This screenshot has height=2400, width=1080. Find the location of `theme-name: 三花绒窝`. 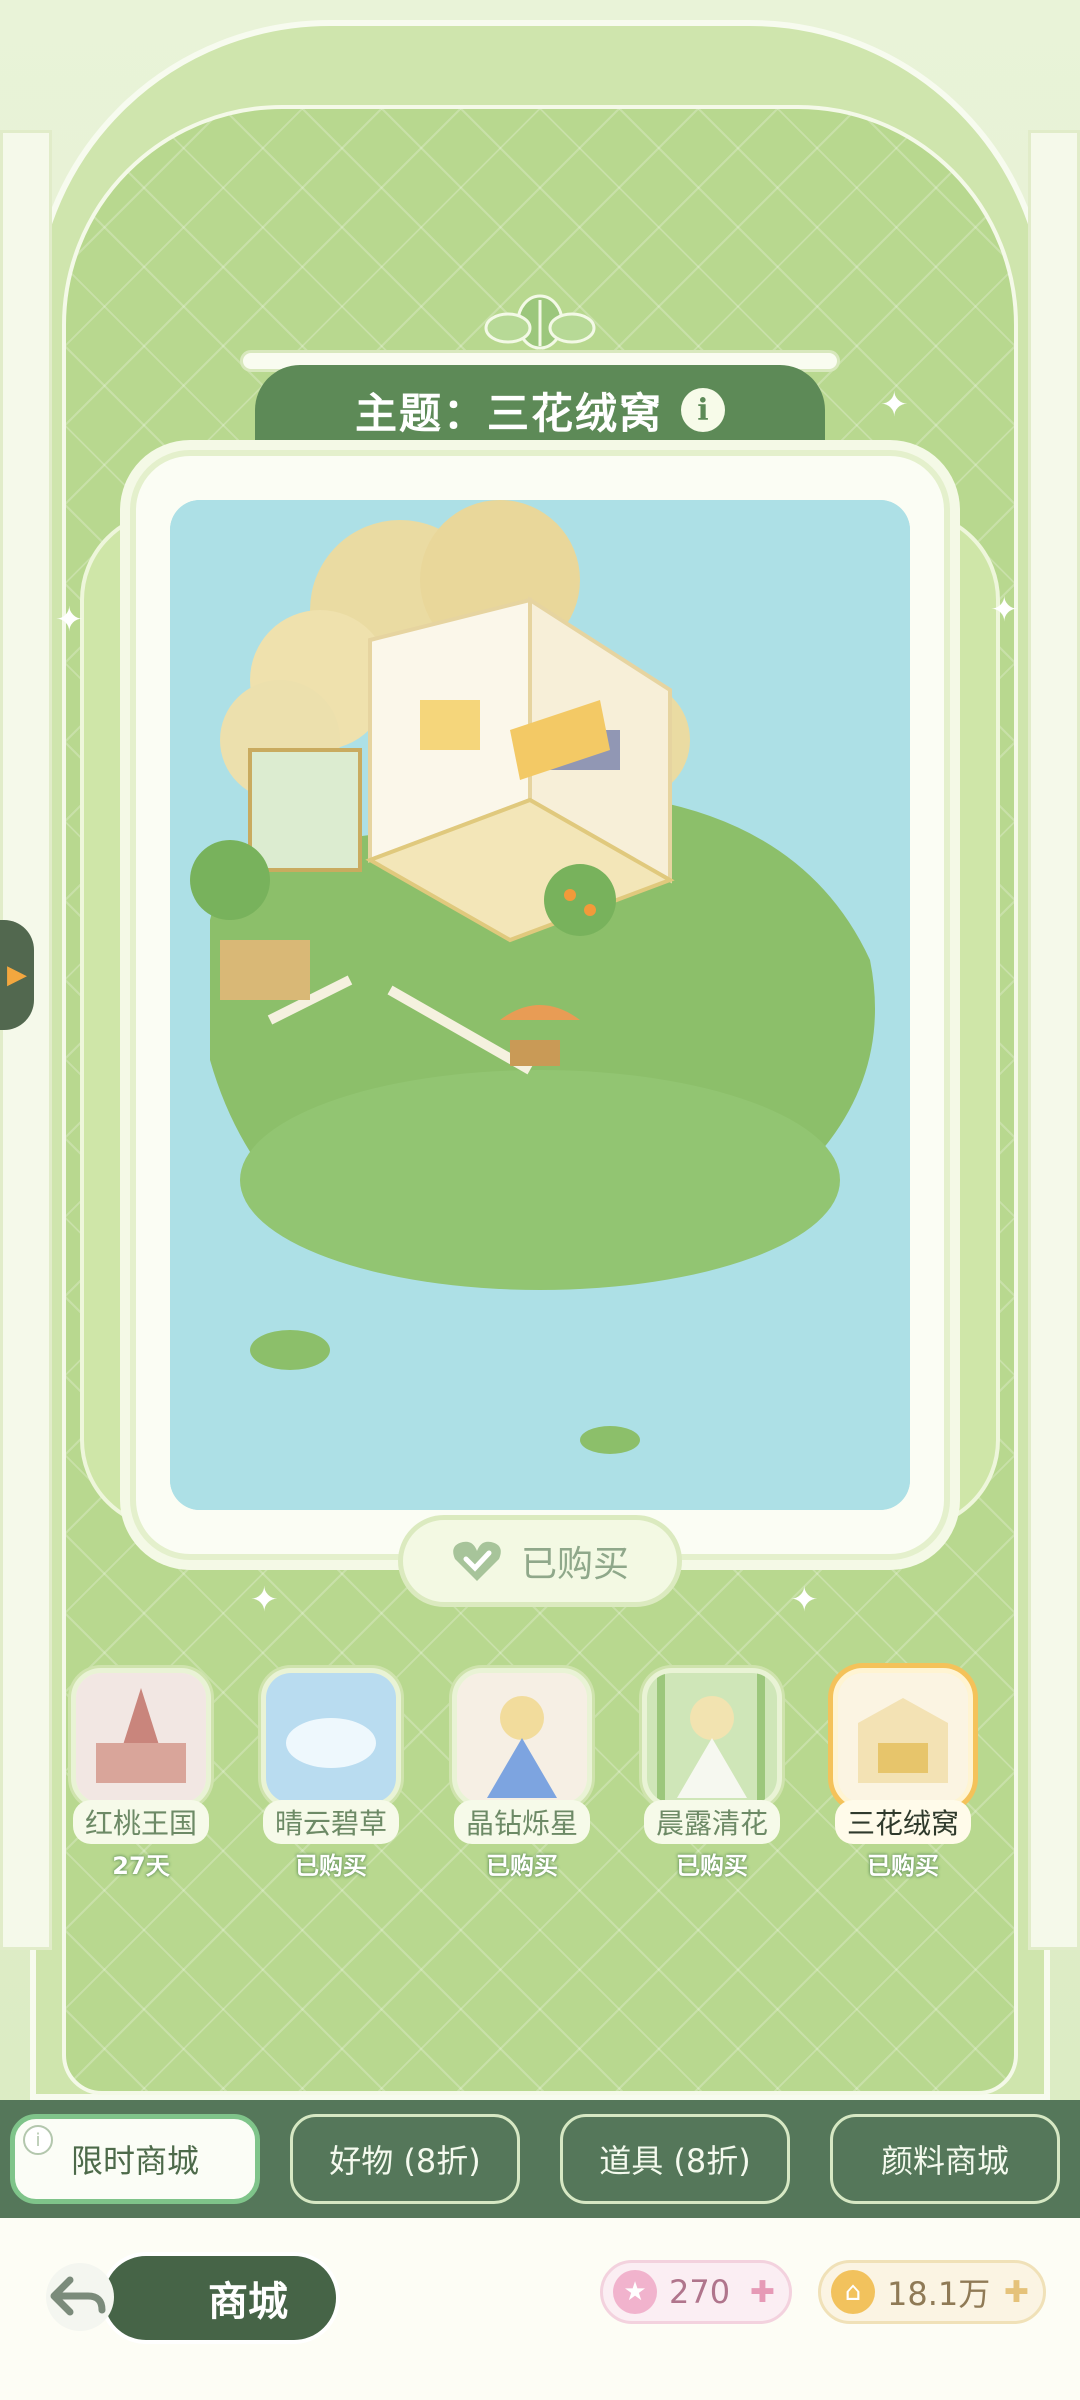

theme-name: 三花绒窝 is located at coordinates (902, 1822).